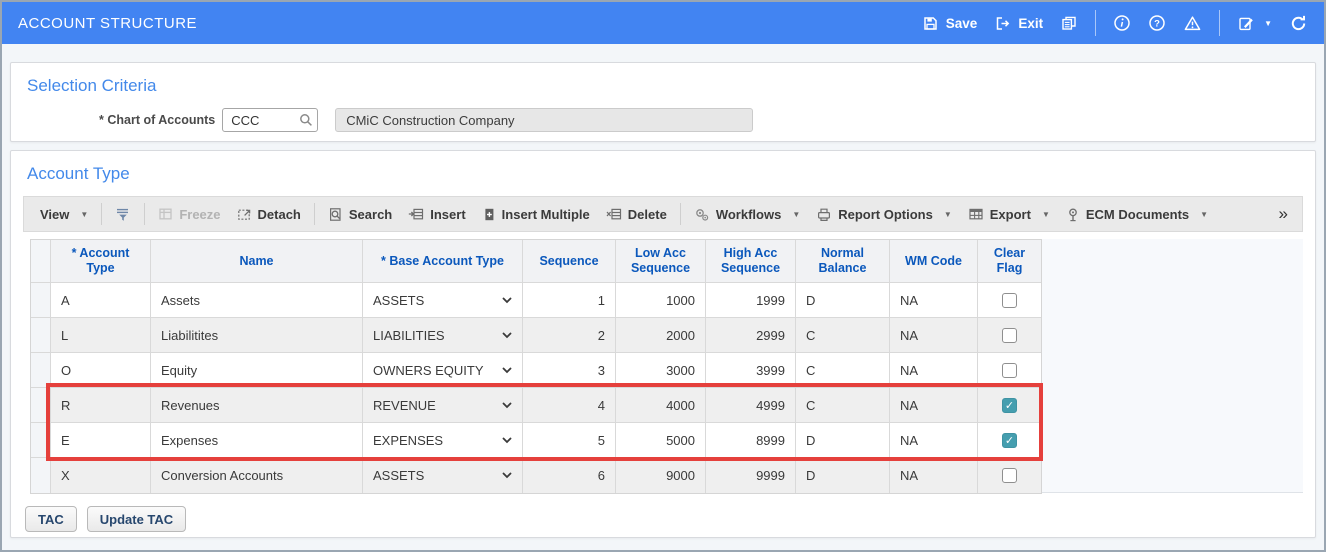 The height and width of the screenshot is (552, 1326). I want to click on insert-button: Insert, so click(436, 214).